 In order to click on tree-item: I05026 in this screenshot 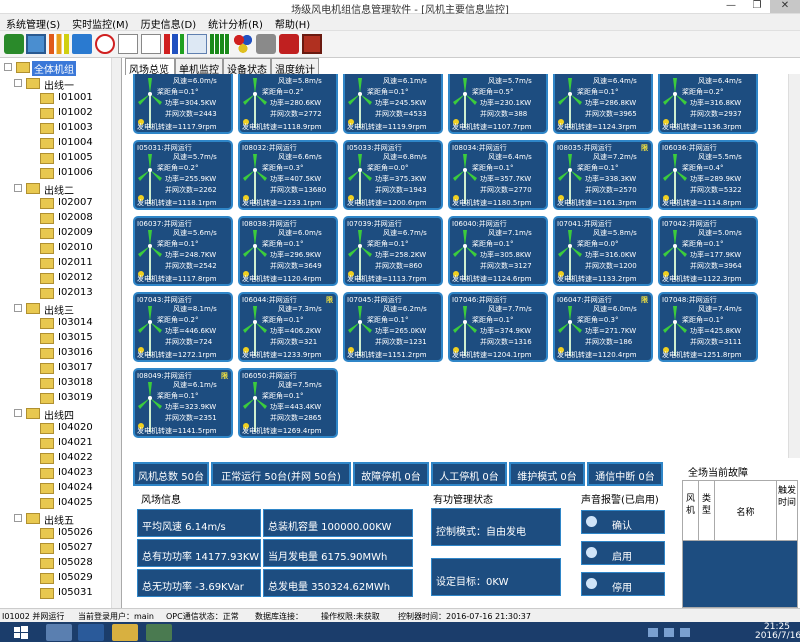, I will do `click(71, 533)`.